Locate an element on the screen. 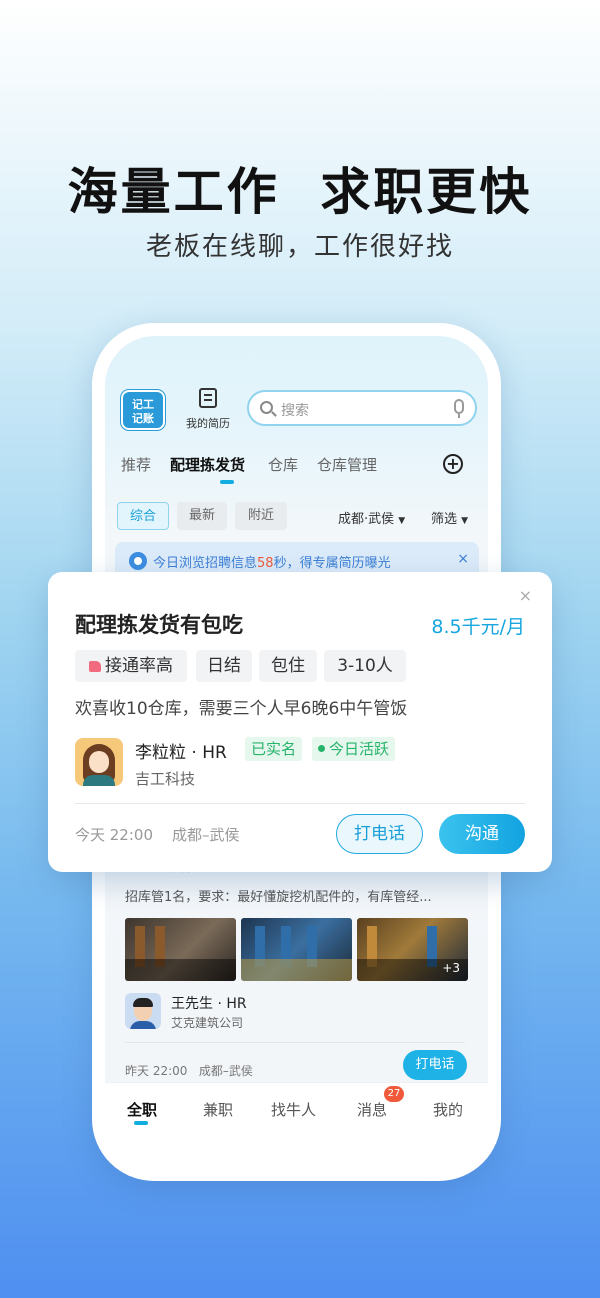 The height and width of the screenshot is (1298, 600). tab-warehouse: 仓库 is located at coordinates (283, 464).